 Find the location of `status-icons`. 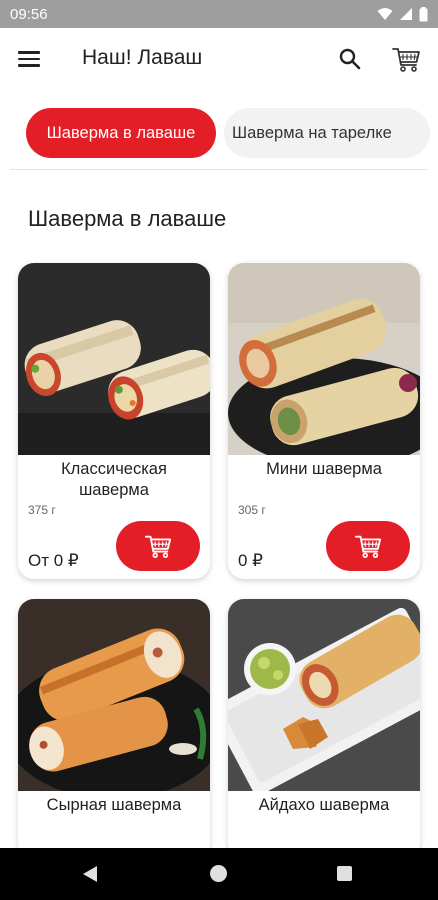

status-icons is located at coordinates (402, 14).